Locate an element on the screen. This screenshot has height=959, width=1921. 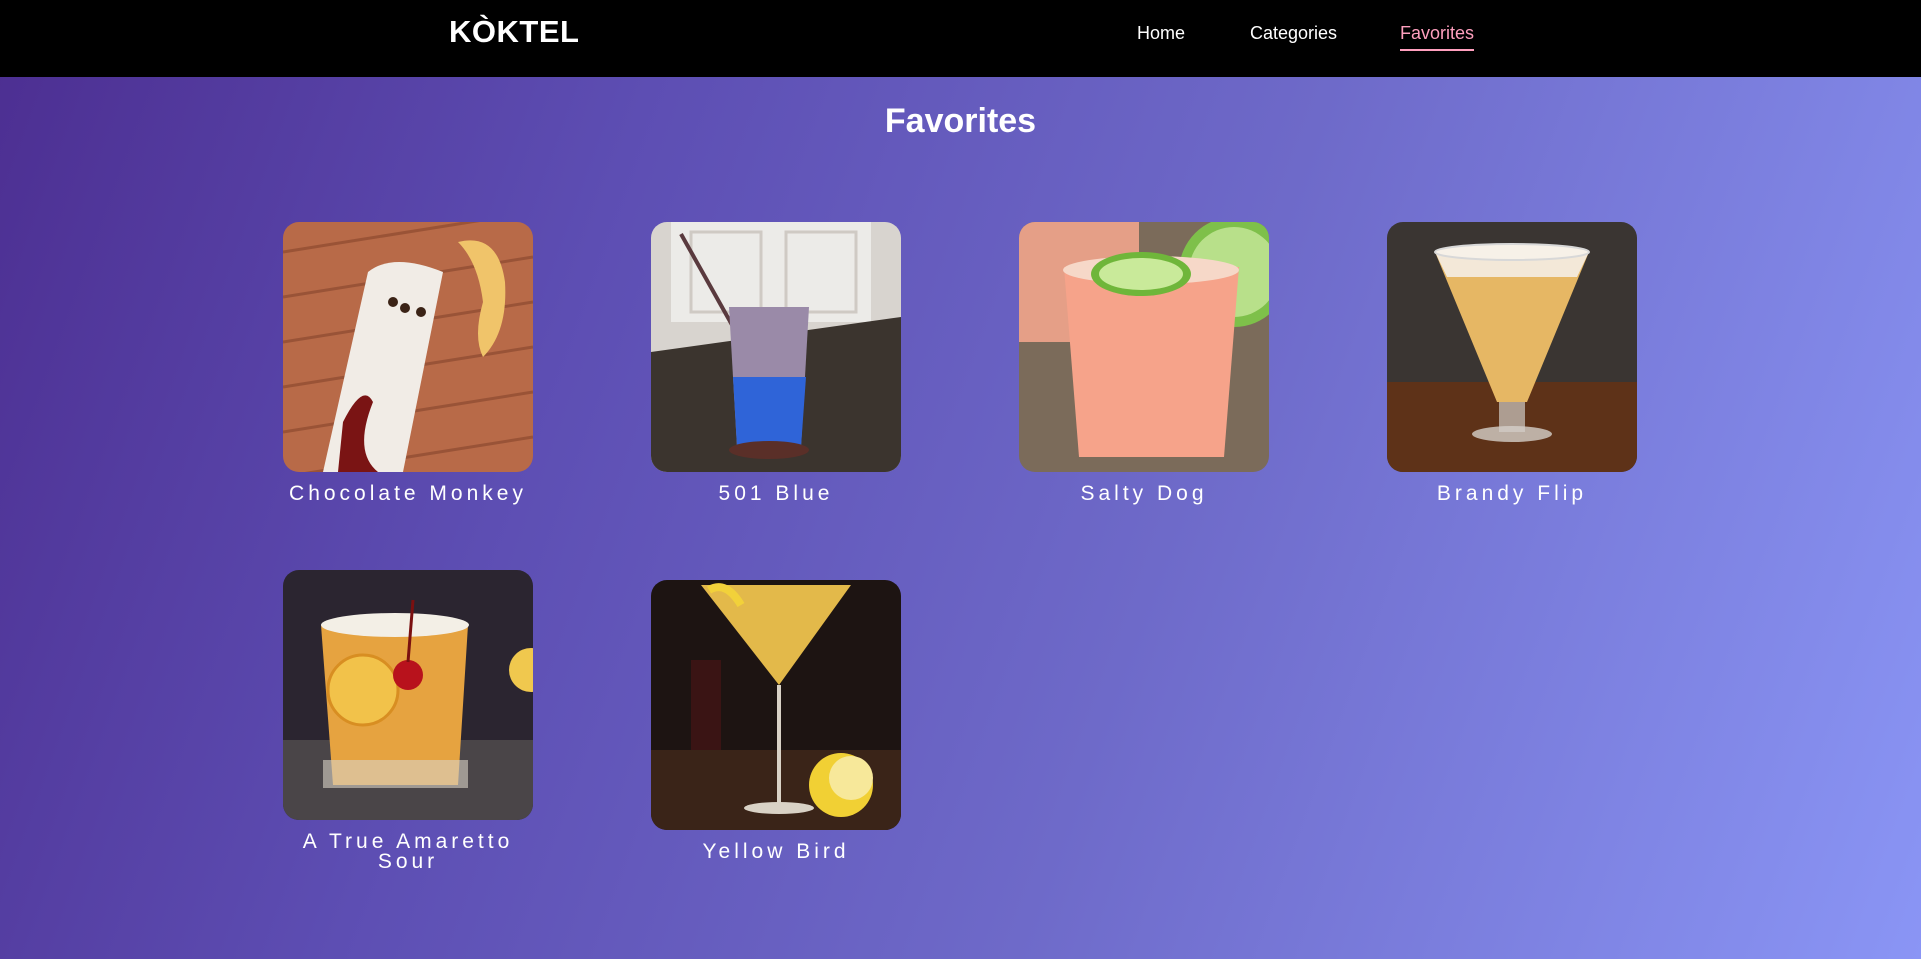
cocktail-name: Salty Dog is located at coordinates (1144, 493).